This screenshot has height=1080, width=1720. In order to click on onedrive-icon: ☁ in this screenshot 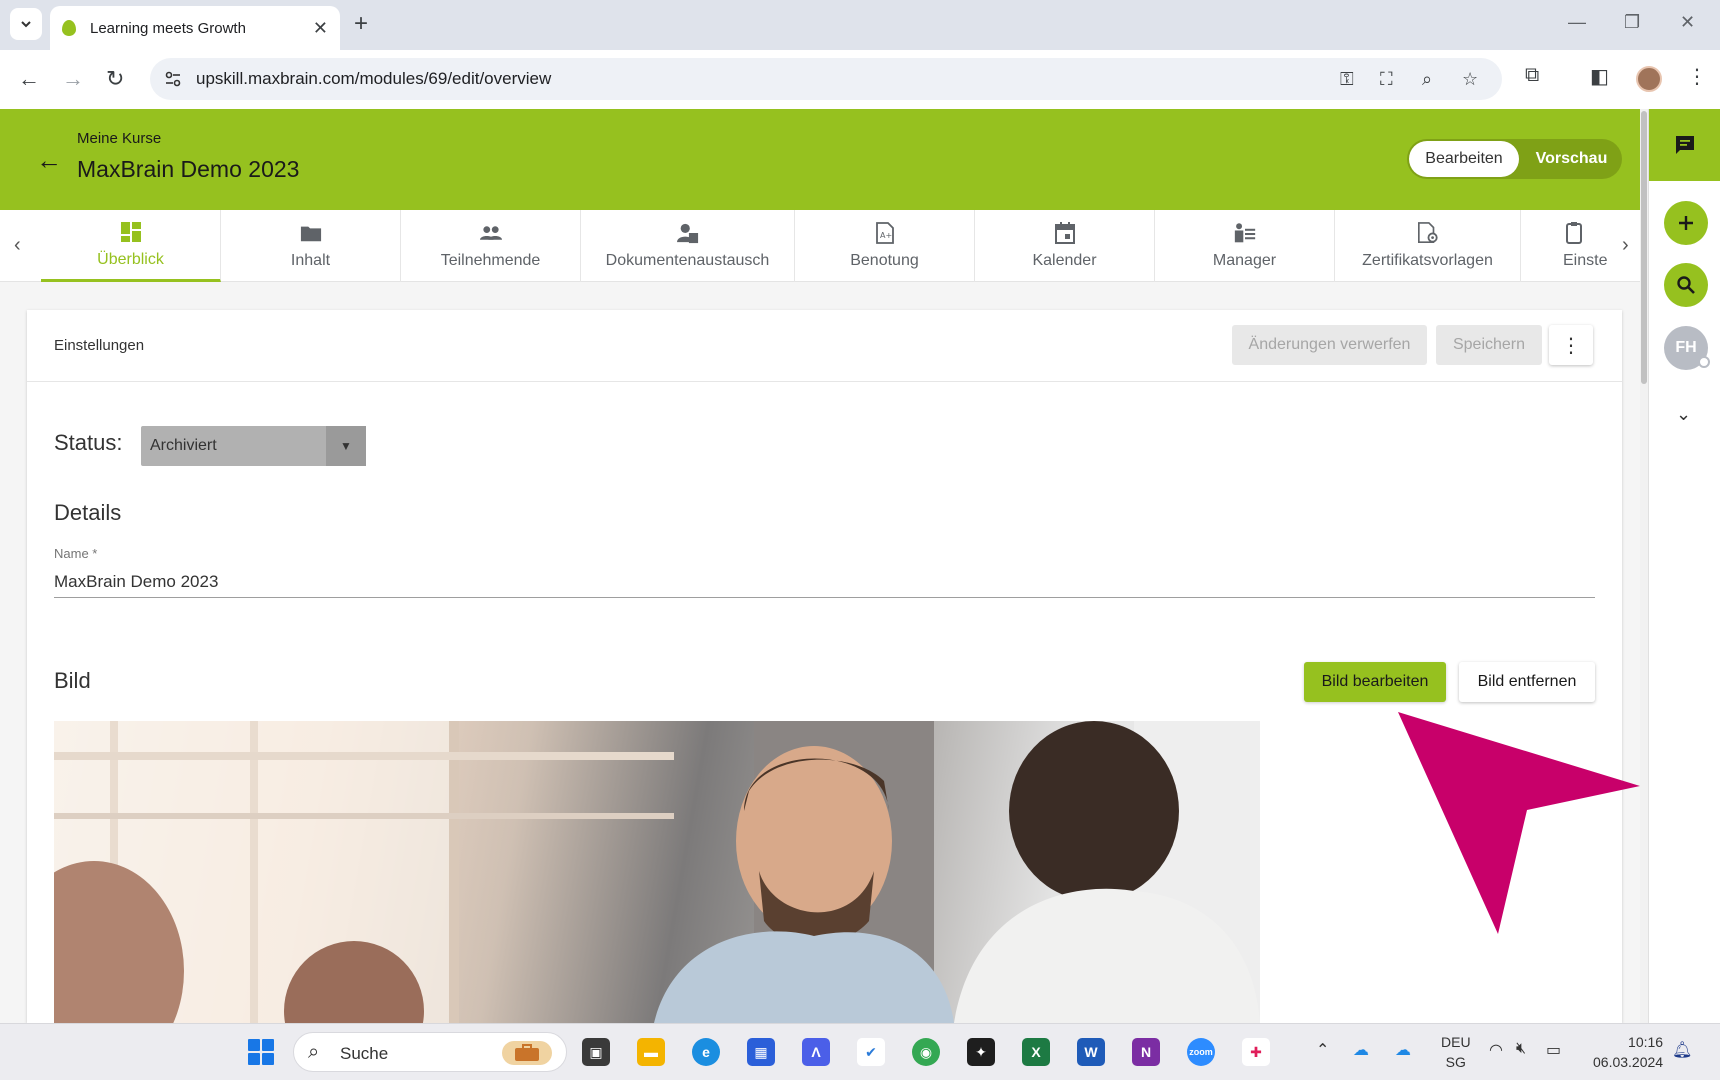, I will do `click(1361, 1050)`.